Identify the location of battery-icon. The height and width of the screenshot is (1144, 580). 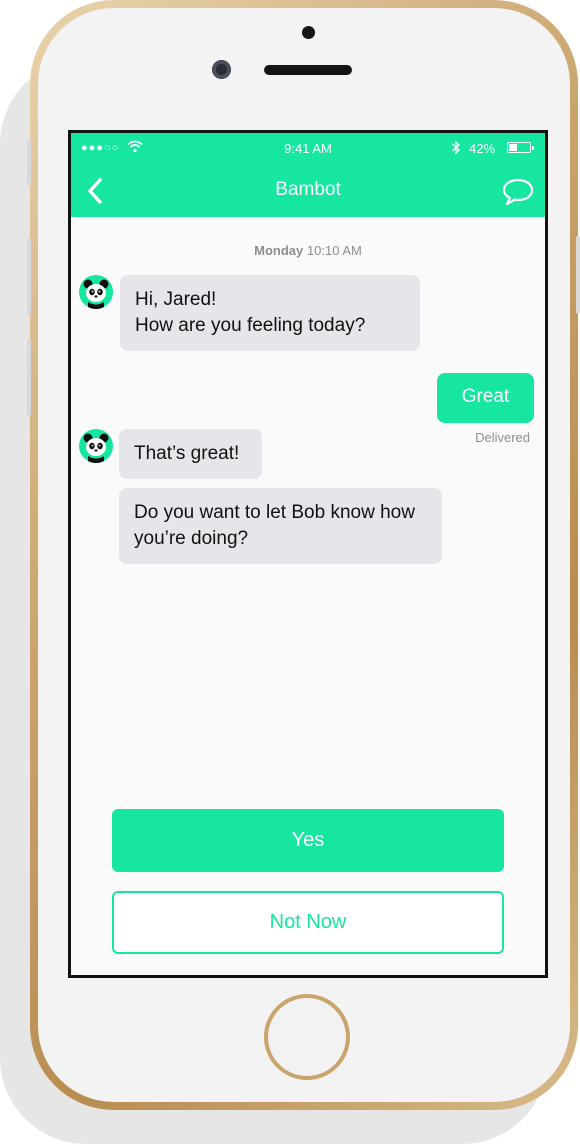
(520, 147).